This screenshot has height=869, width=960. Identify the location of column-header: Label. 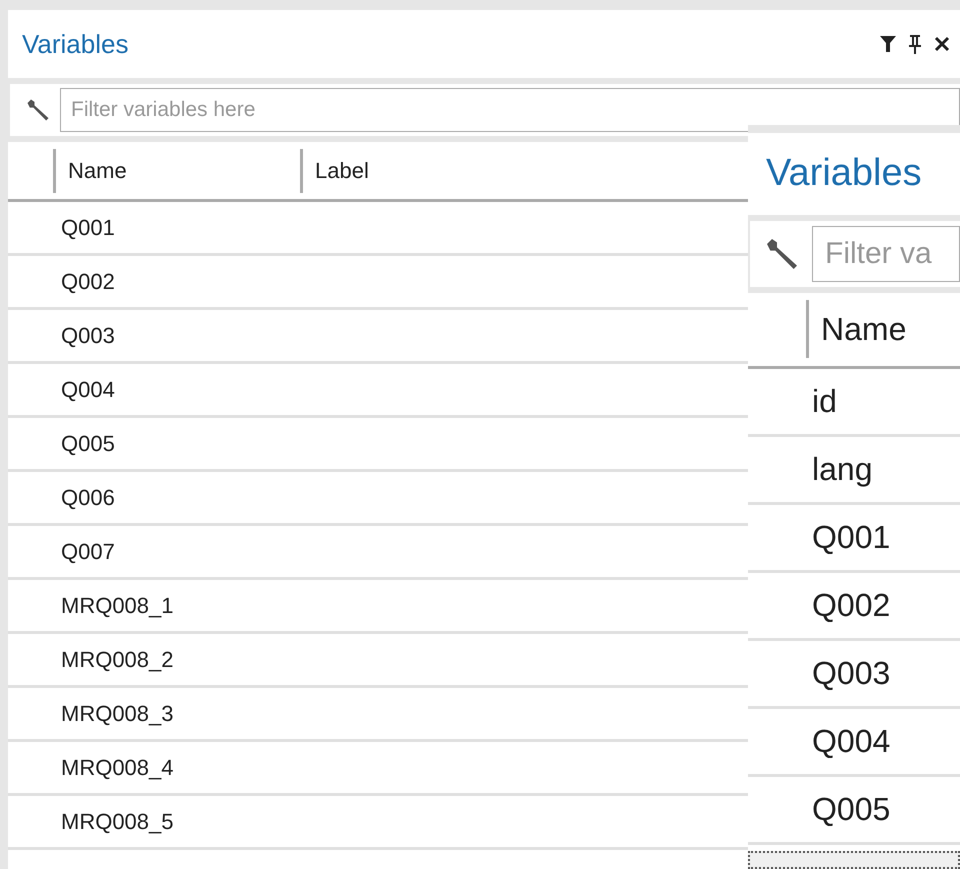
(423, 170).